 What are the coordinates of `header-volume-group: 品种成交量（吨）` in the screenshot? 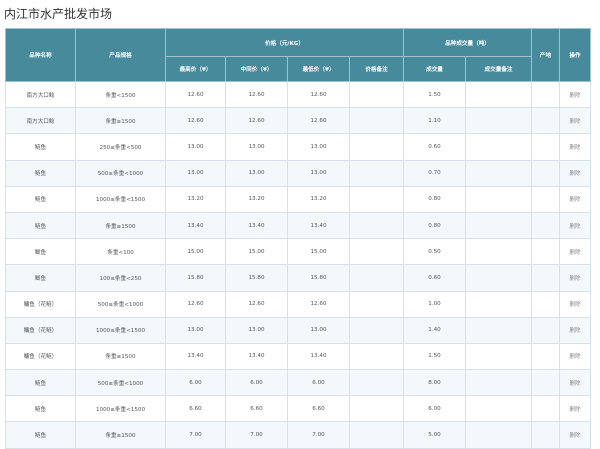 It's located at (468, 42).